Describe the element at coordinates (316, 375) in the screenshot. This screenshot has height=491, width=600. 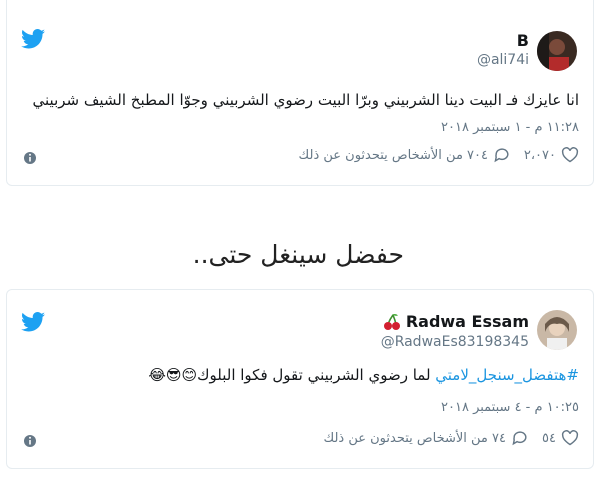
I see `tweet-text-rest: لما رضوي الشربيني تقول فكوا البلوك` at that location.